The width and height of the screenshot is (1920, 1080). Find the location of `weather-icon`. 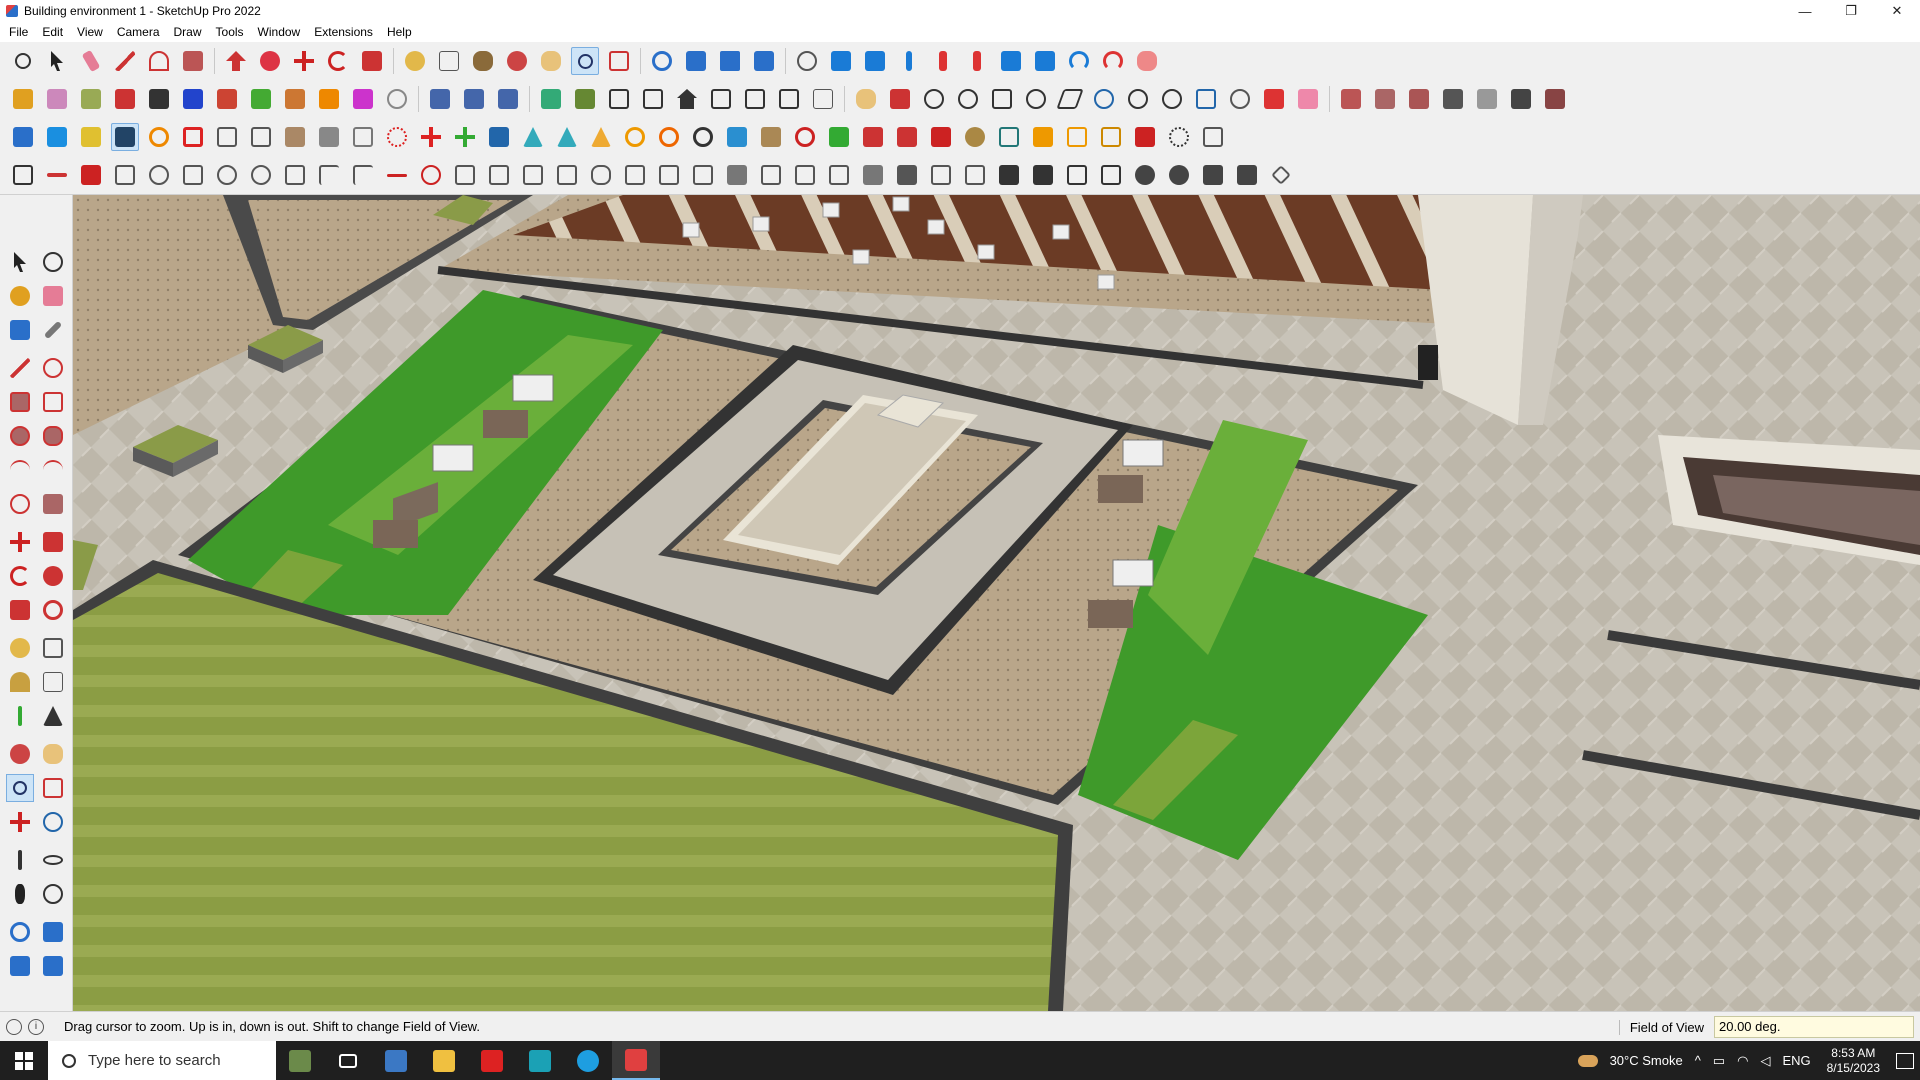

weather-icon is located at coordinates (1587, 1060).